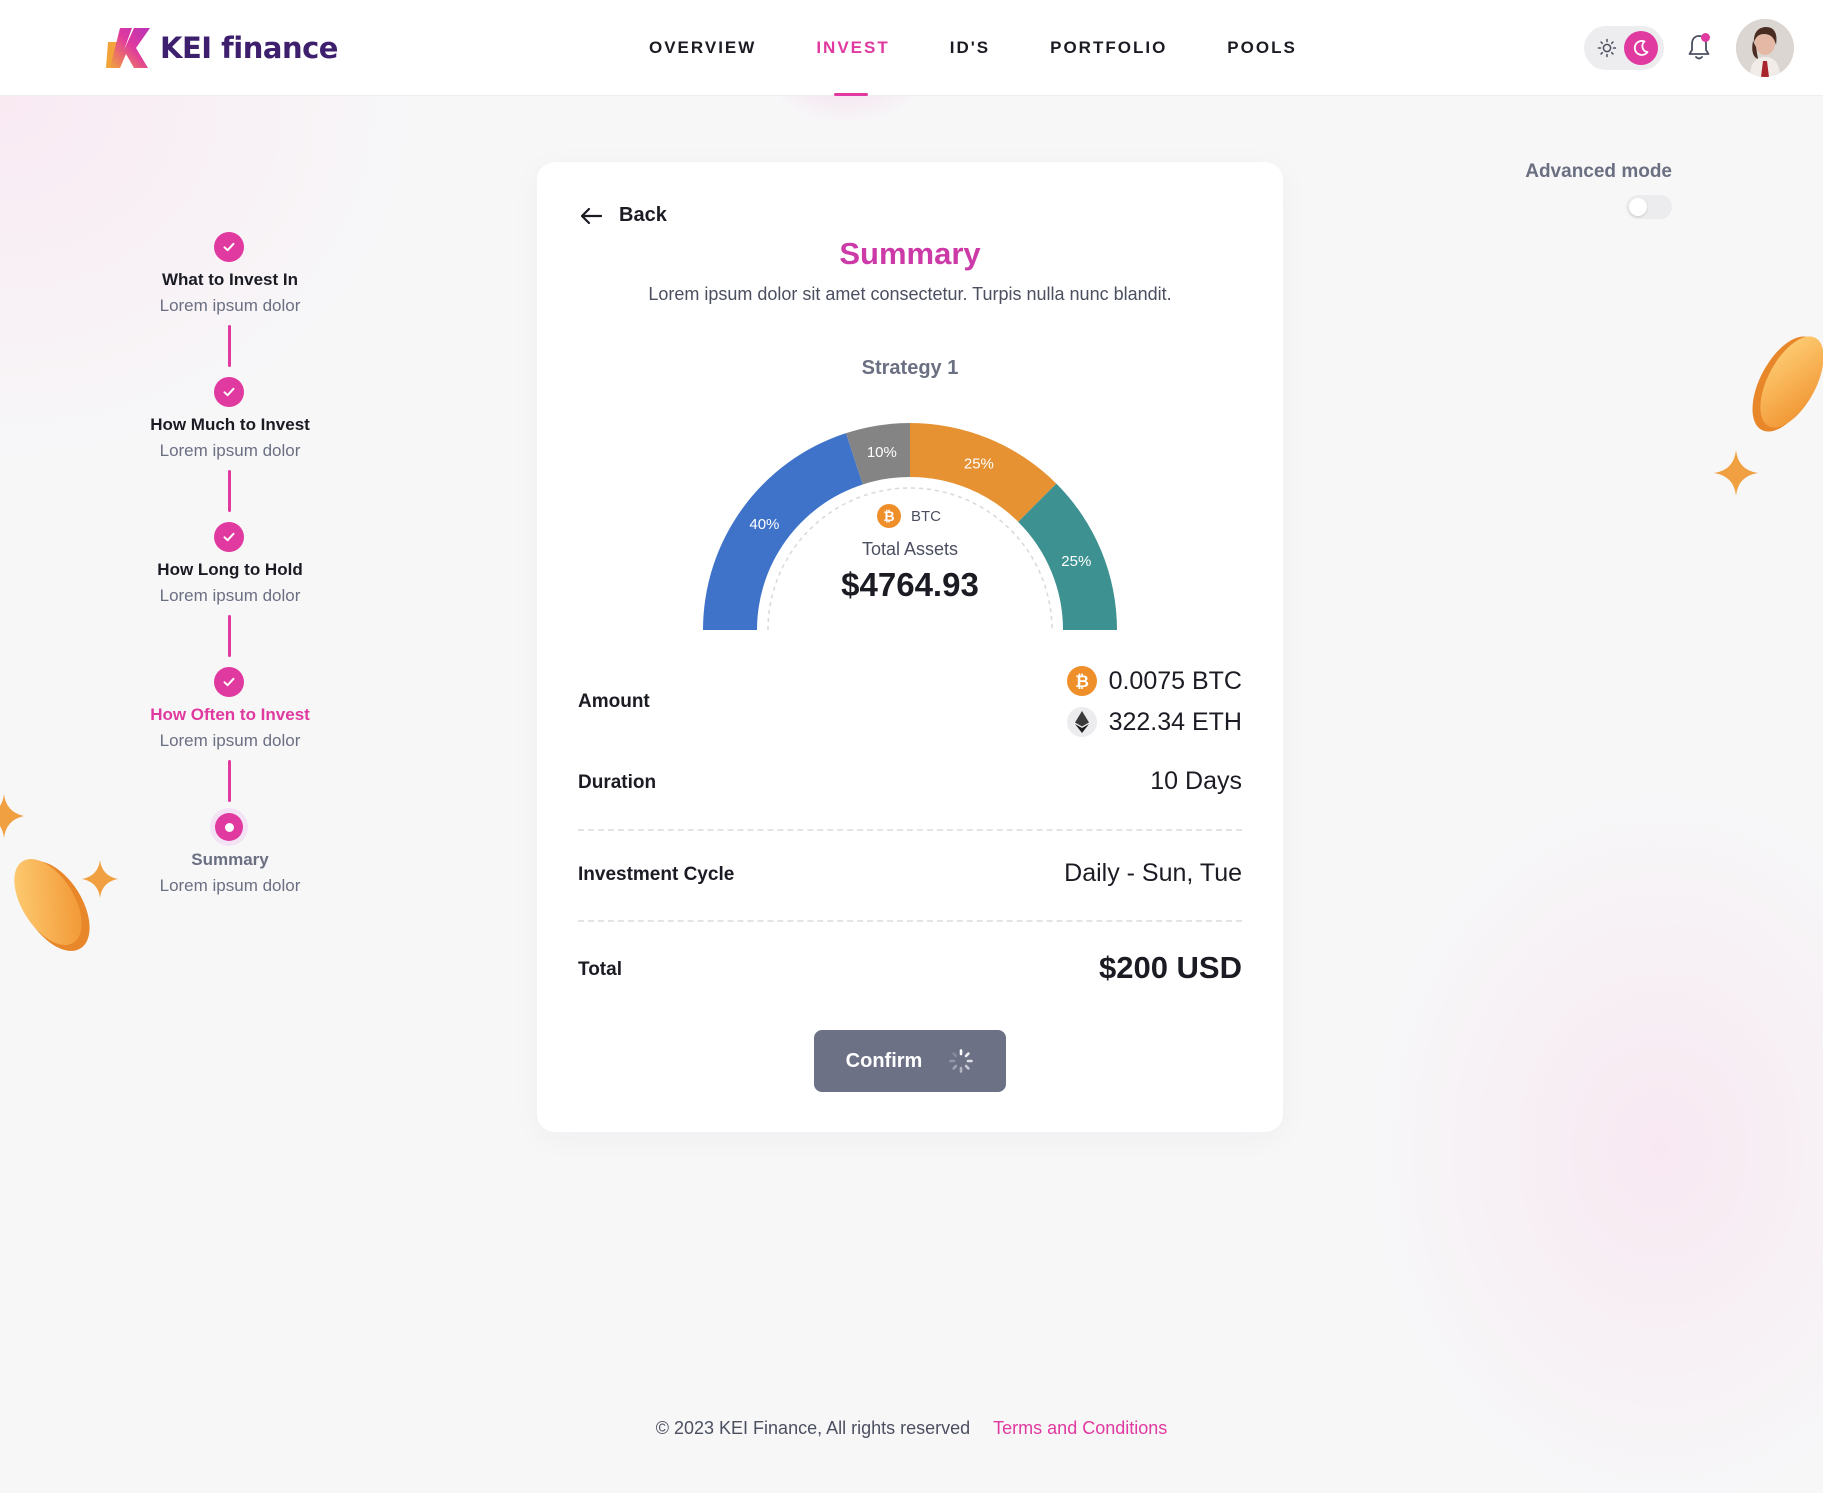 Image resolution: width=1823 pixels, height=1493 pixels. I want to click on theme-toggle, so click(1624, 48).